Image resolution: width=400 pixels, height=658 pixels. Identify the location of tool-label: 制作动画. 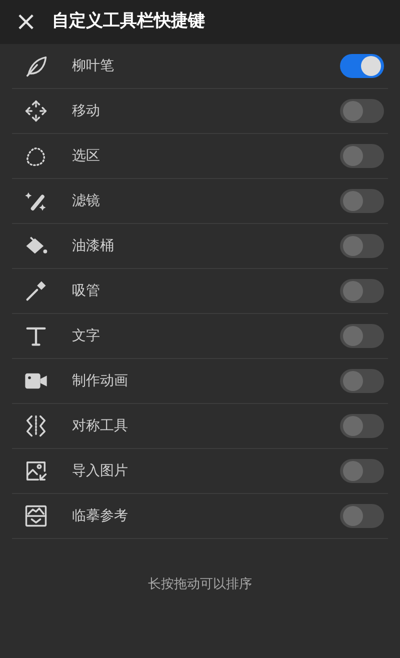
(100, 381).